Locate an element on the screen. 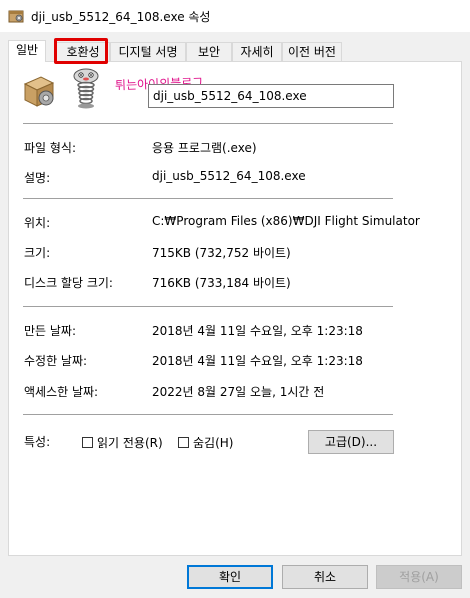  window-title: dji_usb_5512_64_108.exe 속성 is located at coordinates (121, 17).